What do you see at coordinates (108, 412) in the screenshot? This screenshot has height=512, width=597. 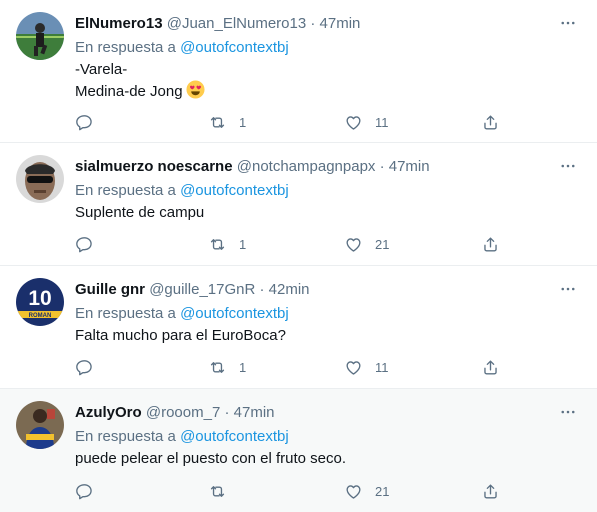 I see `display-name: AzulyOro` at bounding box center [108, 412].